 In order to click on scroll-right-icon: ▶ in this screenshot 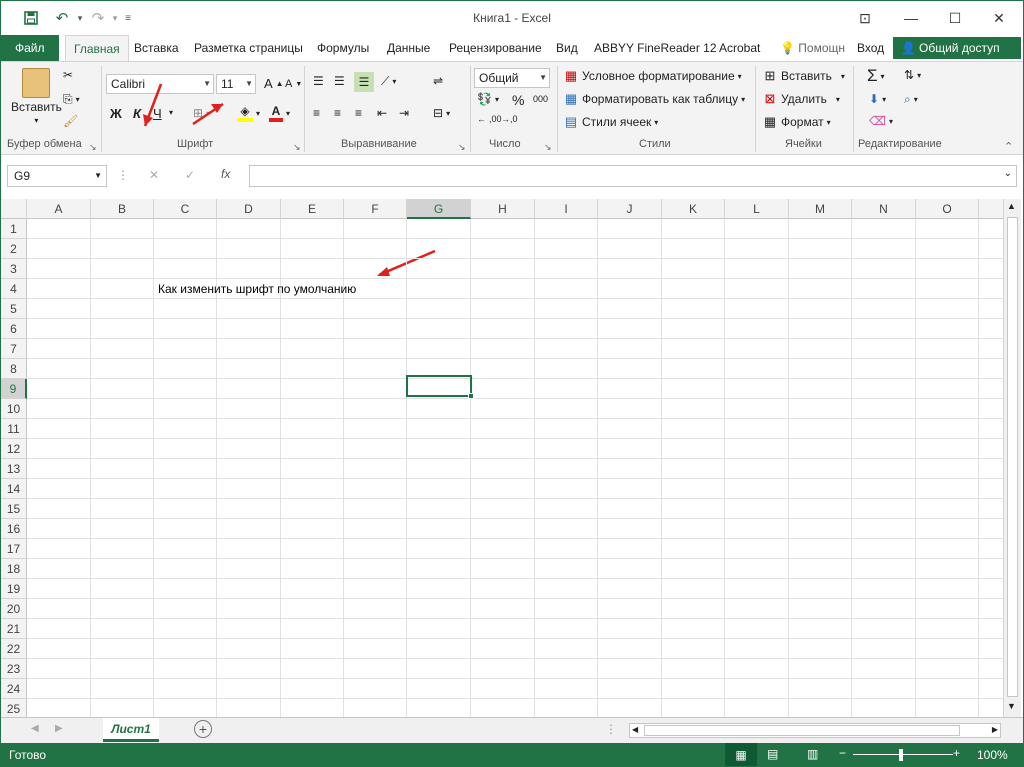, I will do `click(995, 729)`.